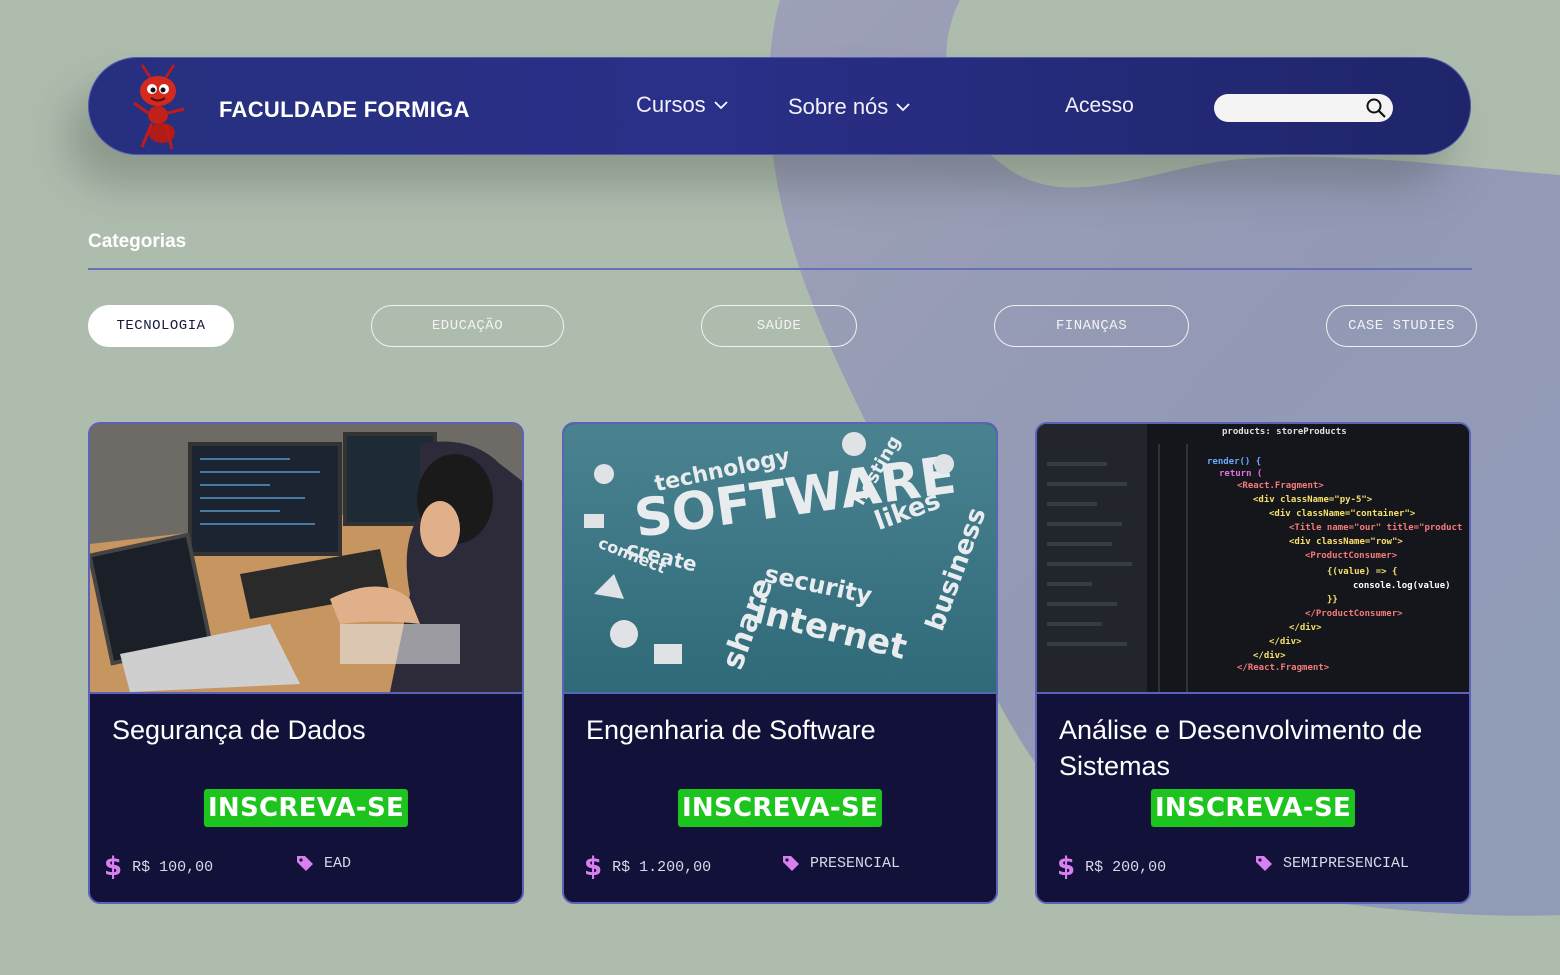 The height and width of the screenshot is (975, 1560). What do you see at coordinates (161, 326) in the screenshot?
I see `category-pill-tecnologia: TECNOLOGIA` at bounding box center [161, 326].